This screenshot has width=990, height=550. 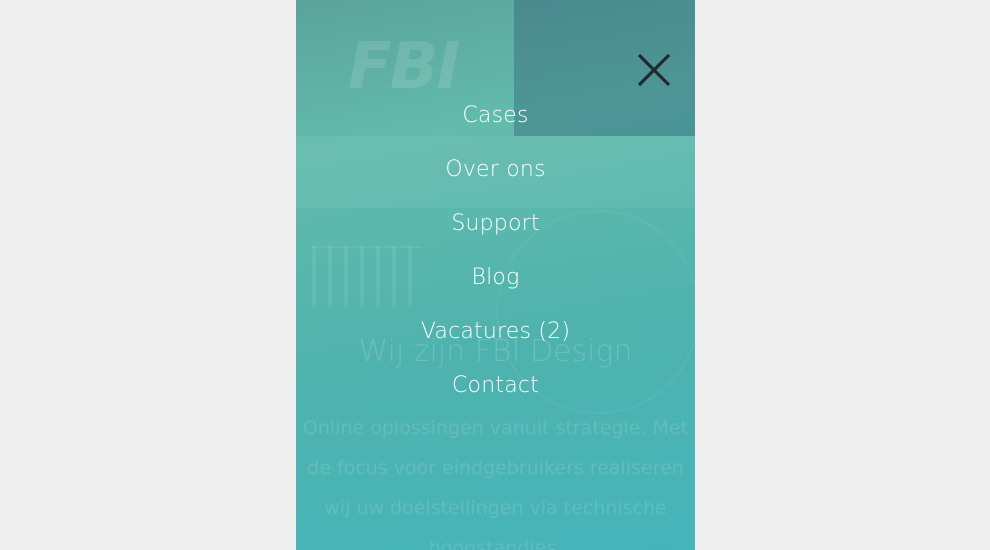 I want to click on menu-link-support: Support, so click(x=495, y=223).